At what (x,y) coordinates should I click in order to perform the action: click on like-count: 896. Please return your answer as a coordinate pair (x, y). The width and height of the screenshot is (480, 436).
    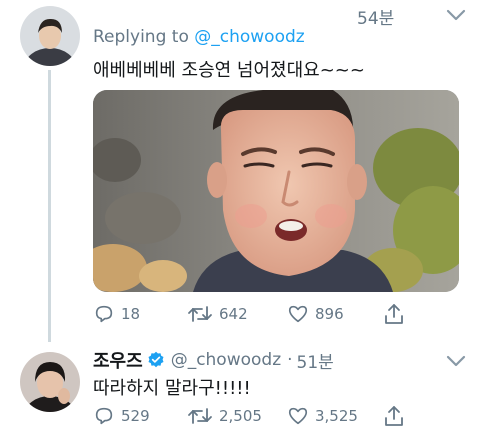
    Looking at the image, I should click on (329, 314).